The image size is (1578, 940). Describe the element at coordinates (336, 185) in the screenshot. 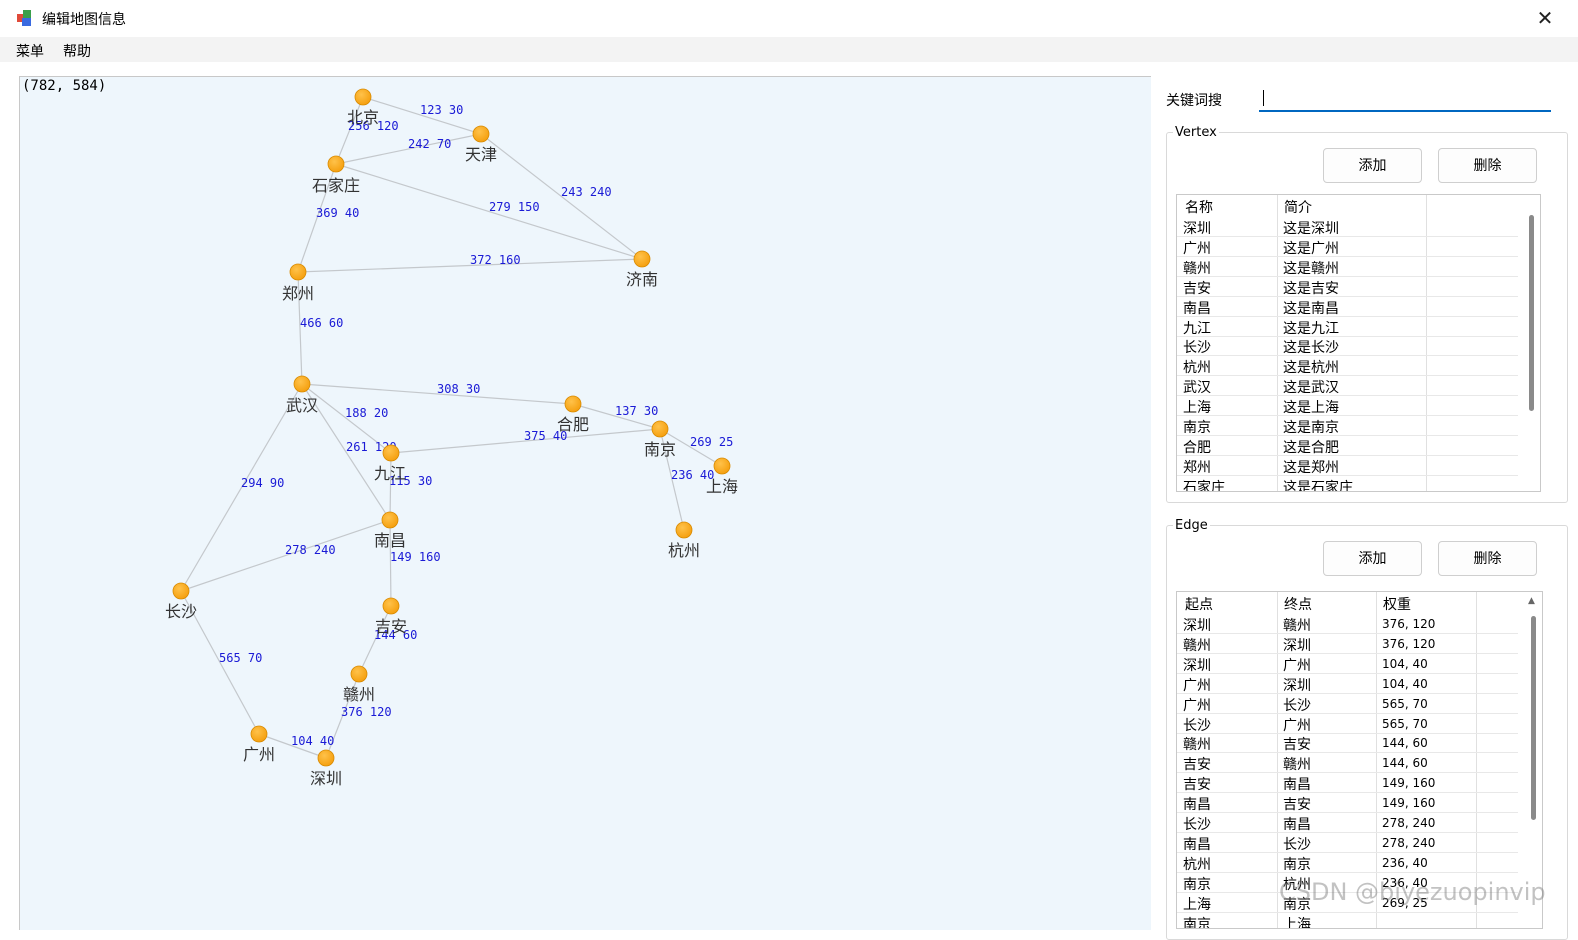

I see `vertex-label: 石家庄` at that location.